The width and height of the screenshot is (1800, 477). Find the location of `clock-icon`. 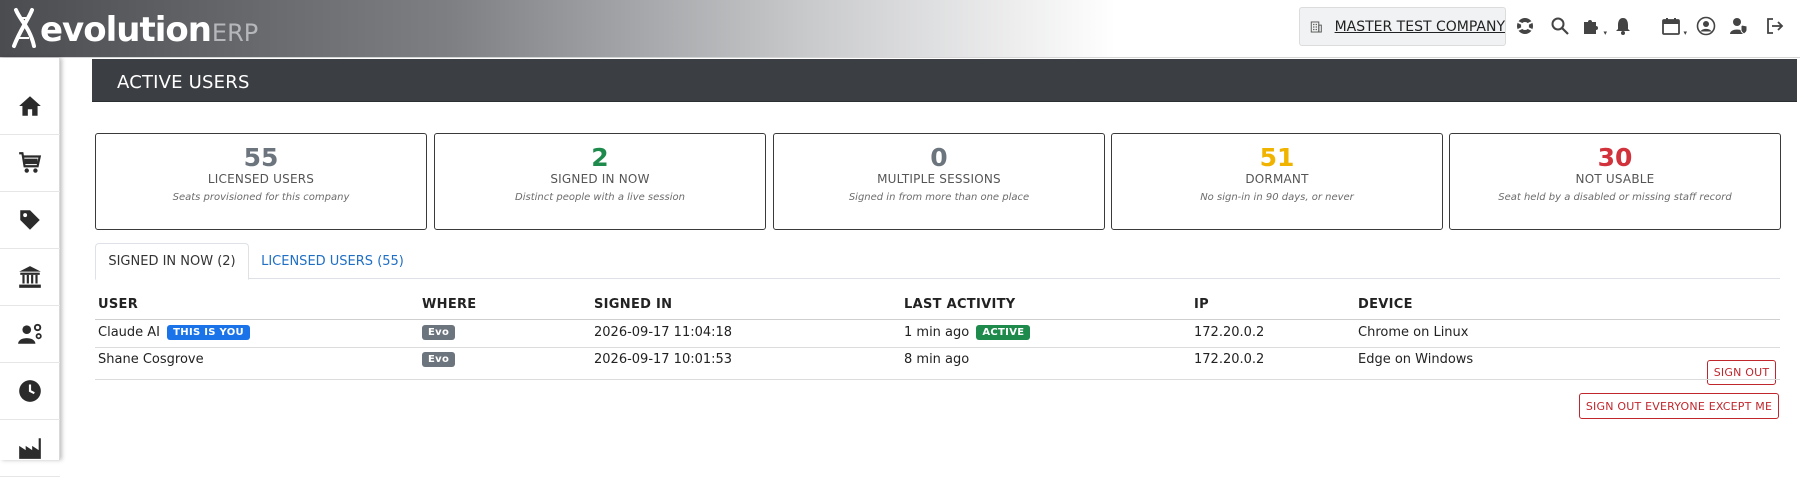

clock-icon is located at coordinates (30, 391).